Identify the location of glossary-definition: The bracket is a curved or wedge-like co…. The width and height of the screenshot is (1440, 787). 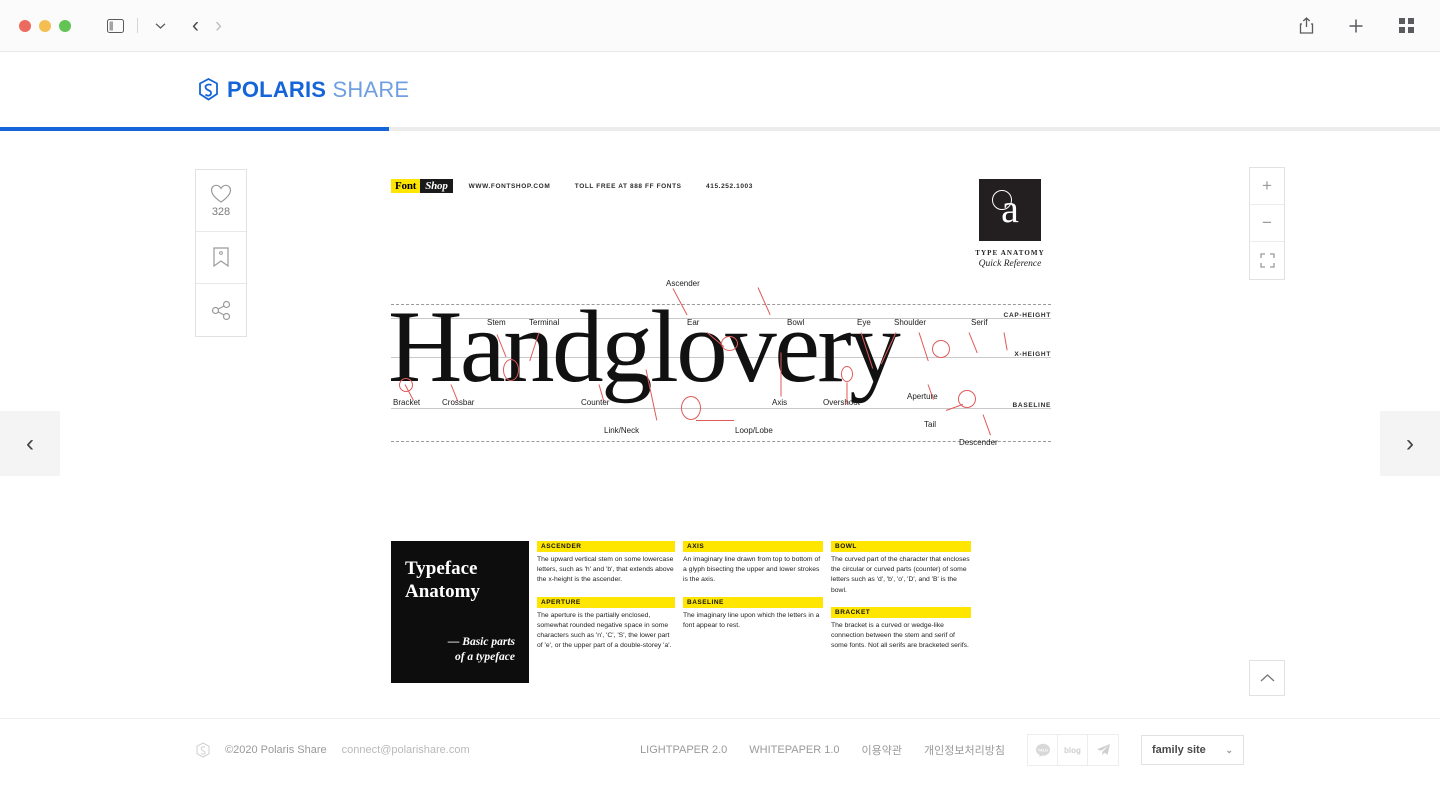
(900, 635).